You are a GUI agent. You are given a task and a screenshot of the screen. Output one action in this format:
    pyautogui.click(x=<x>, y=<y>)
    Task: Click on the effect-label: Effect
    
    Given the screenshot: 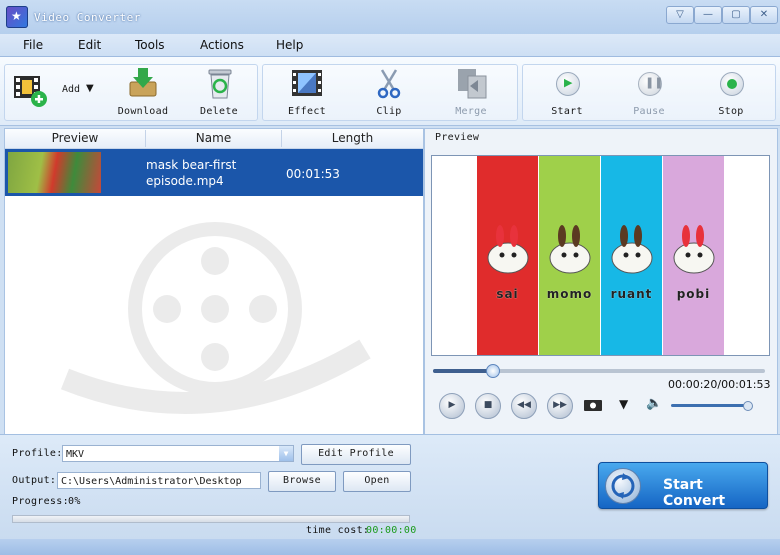 What is the action you would take?
    pyautogui.click(x=307, y=111)
    